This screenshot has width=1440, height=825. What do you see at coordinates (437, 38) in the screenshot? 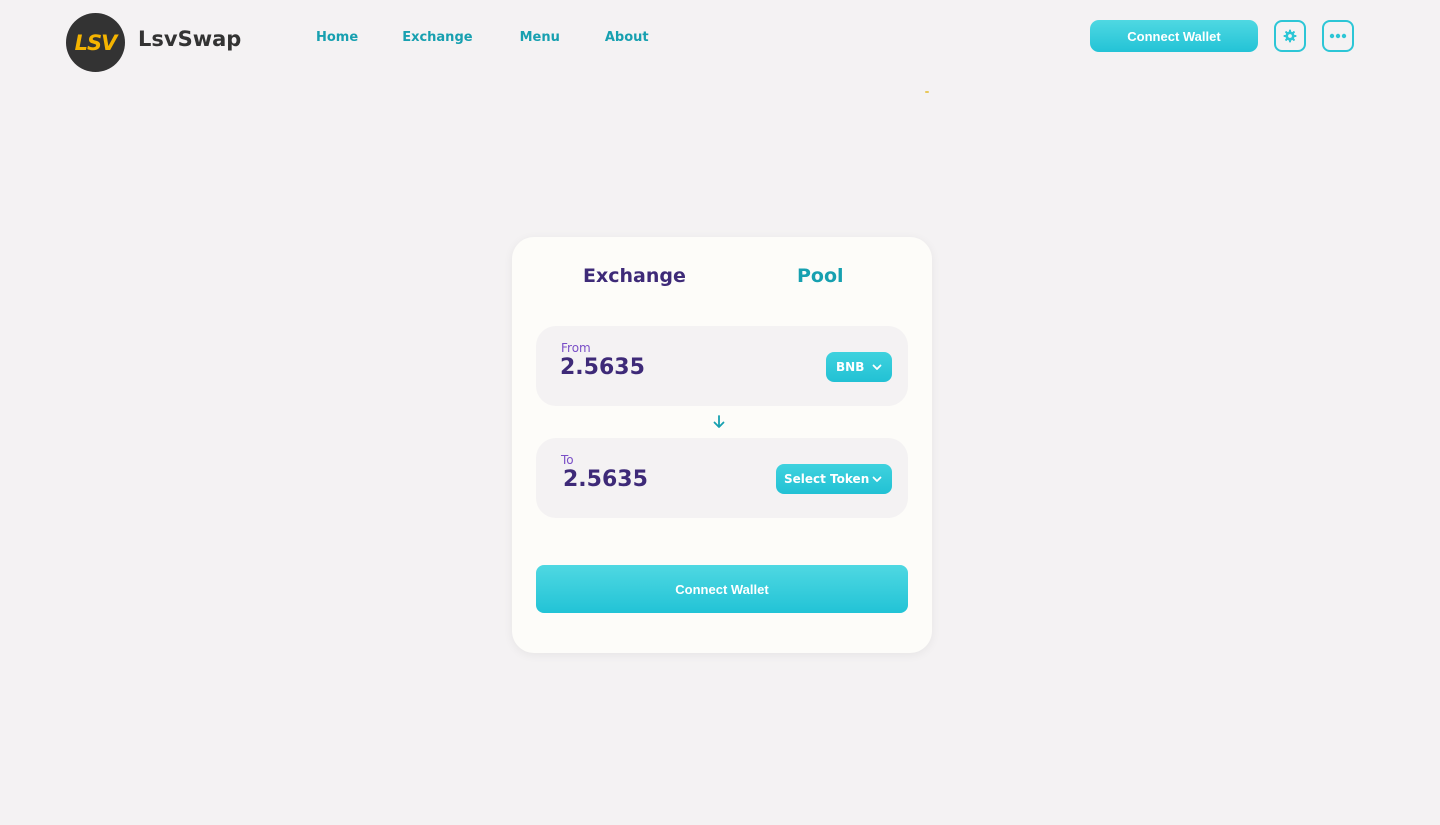
I see `nav-exchange: Exchange` at bounding box center [437, 38].